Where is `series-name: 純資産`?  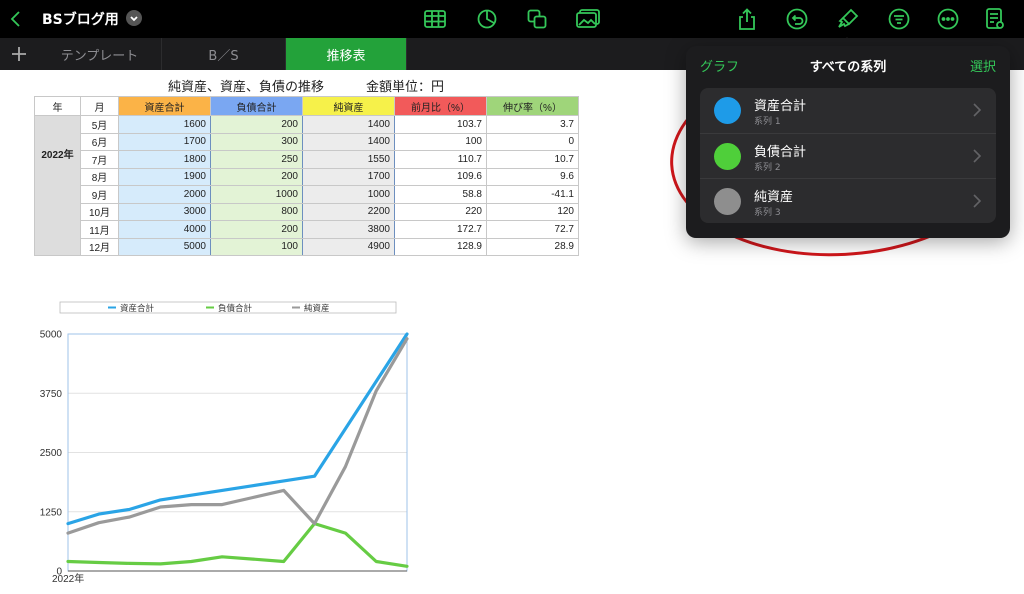
series-name: 純資産 is located at coordinates (774, 197).